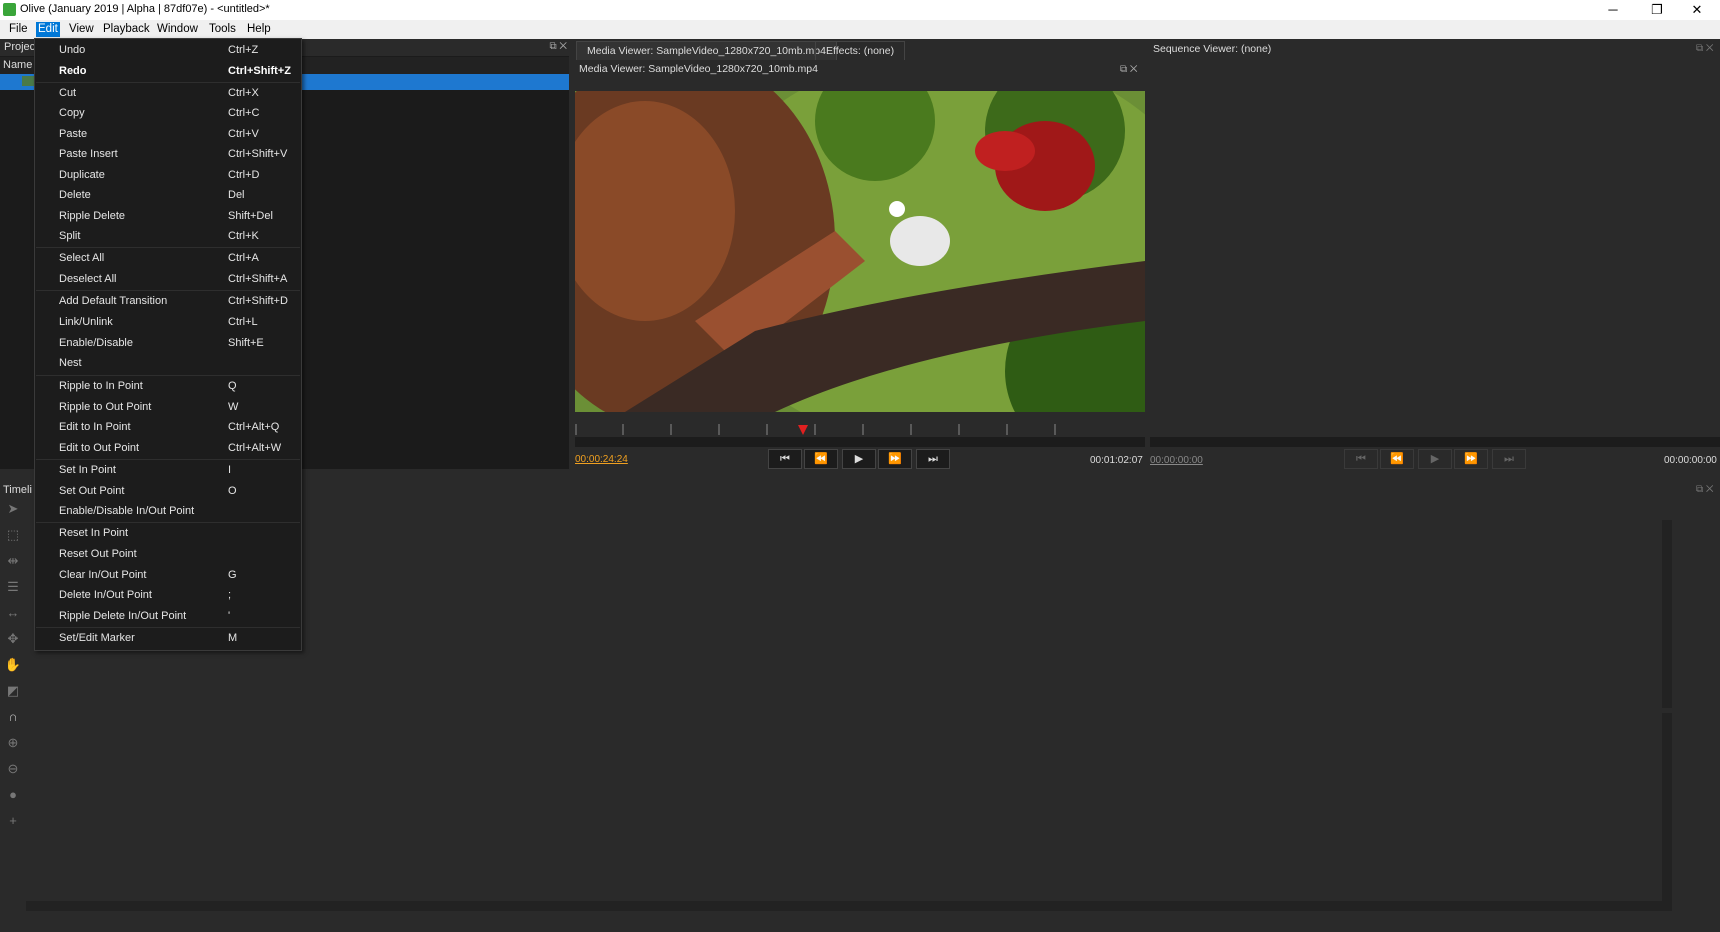 The image size is (1720, 932). Describe the element at coordinates (168, 279) in the screenshot. I see `menu-item-deselect-all: Deselect All Ctrl+Shift+A` at that location.